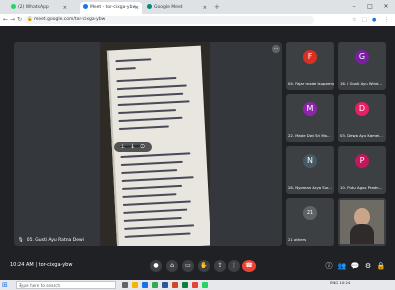 This screenshot has height=290, width=395. I want to click on avatar: G, so click(362, 57).